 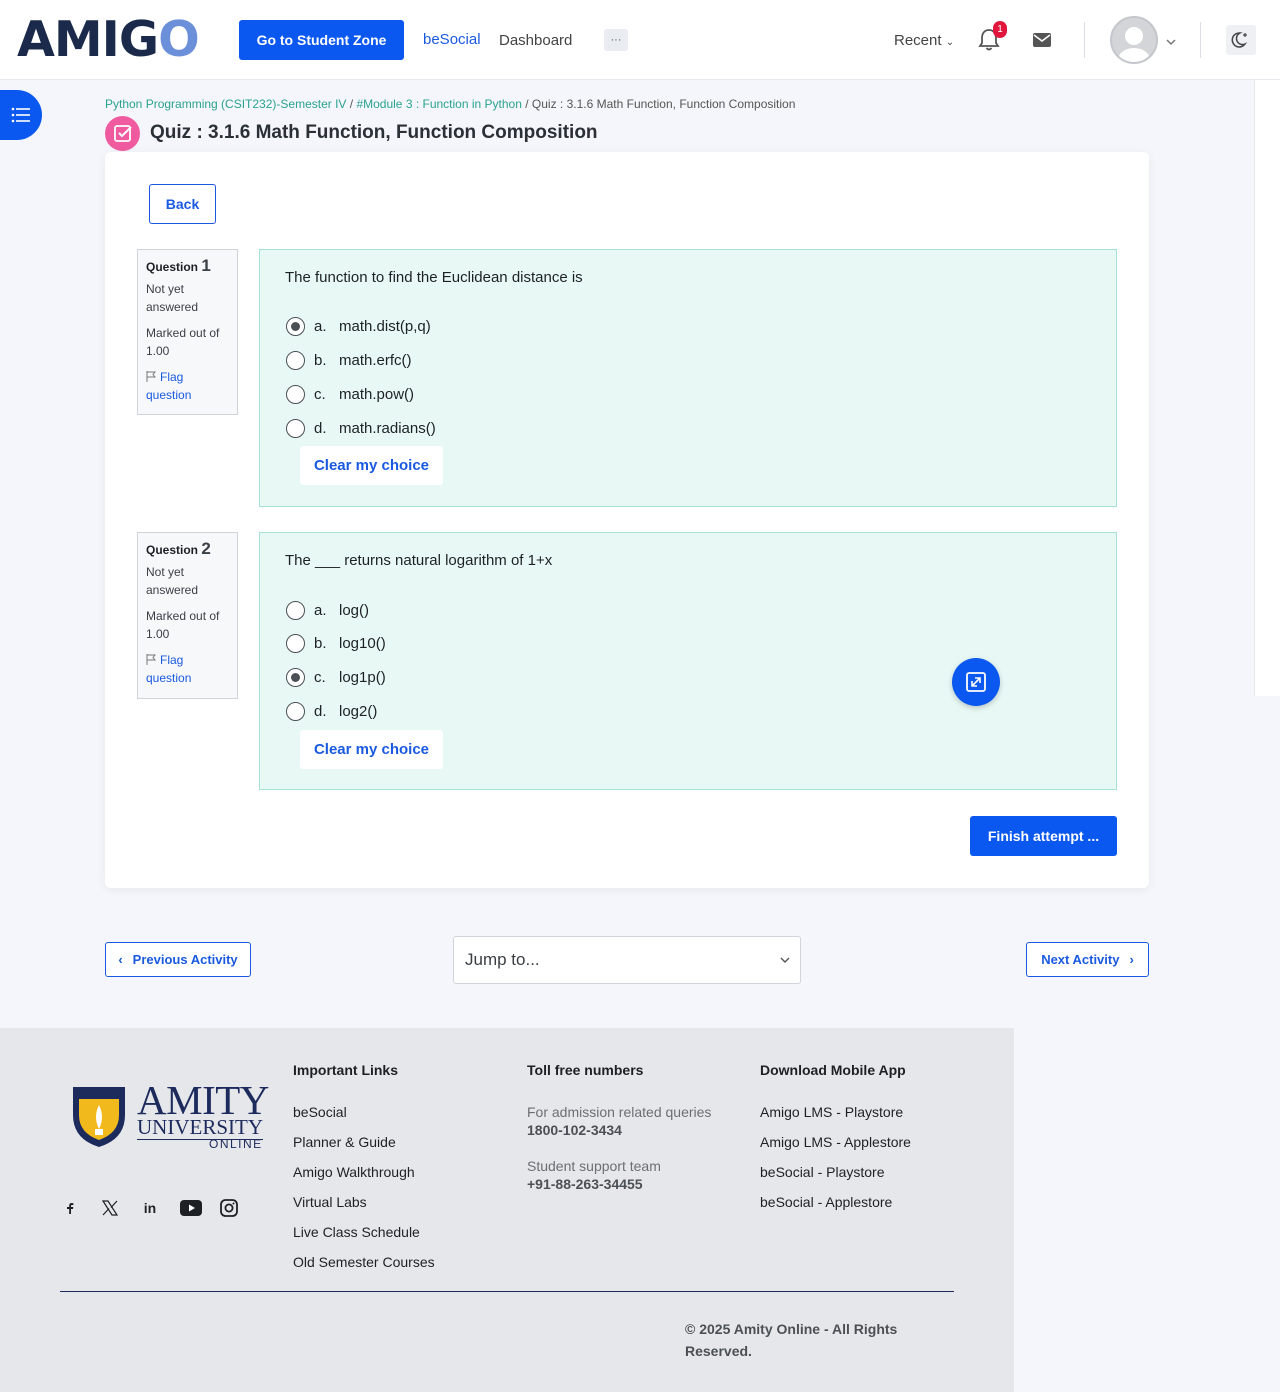 What do you see at coordinates (358, 711) in the screenshot?
I see `option-text: log2()` at bounding box center [358, 711].